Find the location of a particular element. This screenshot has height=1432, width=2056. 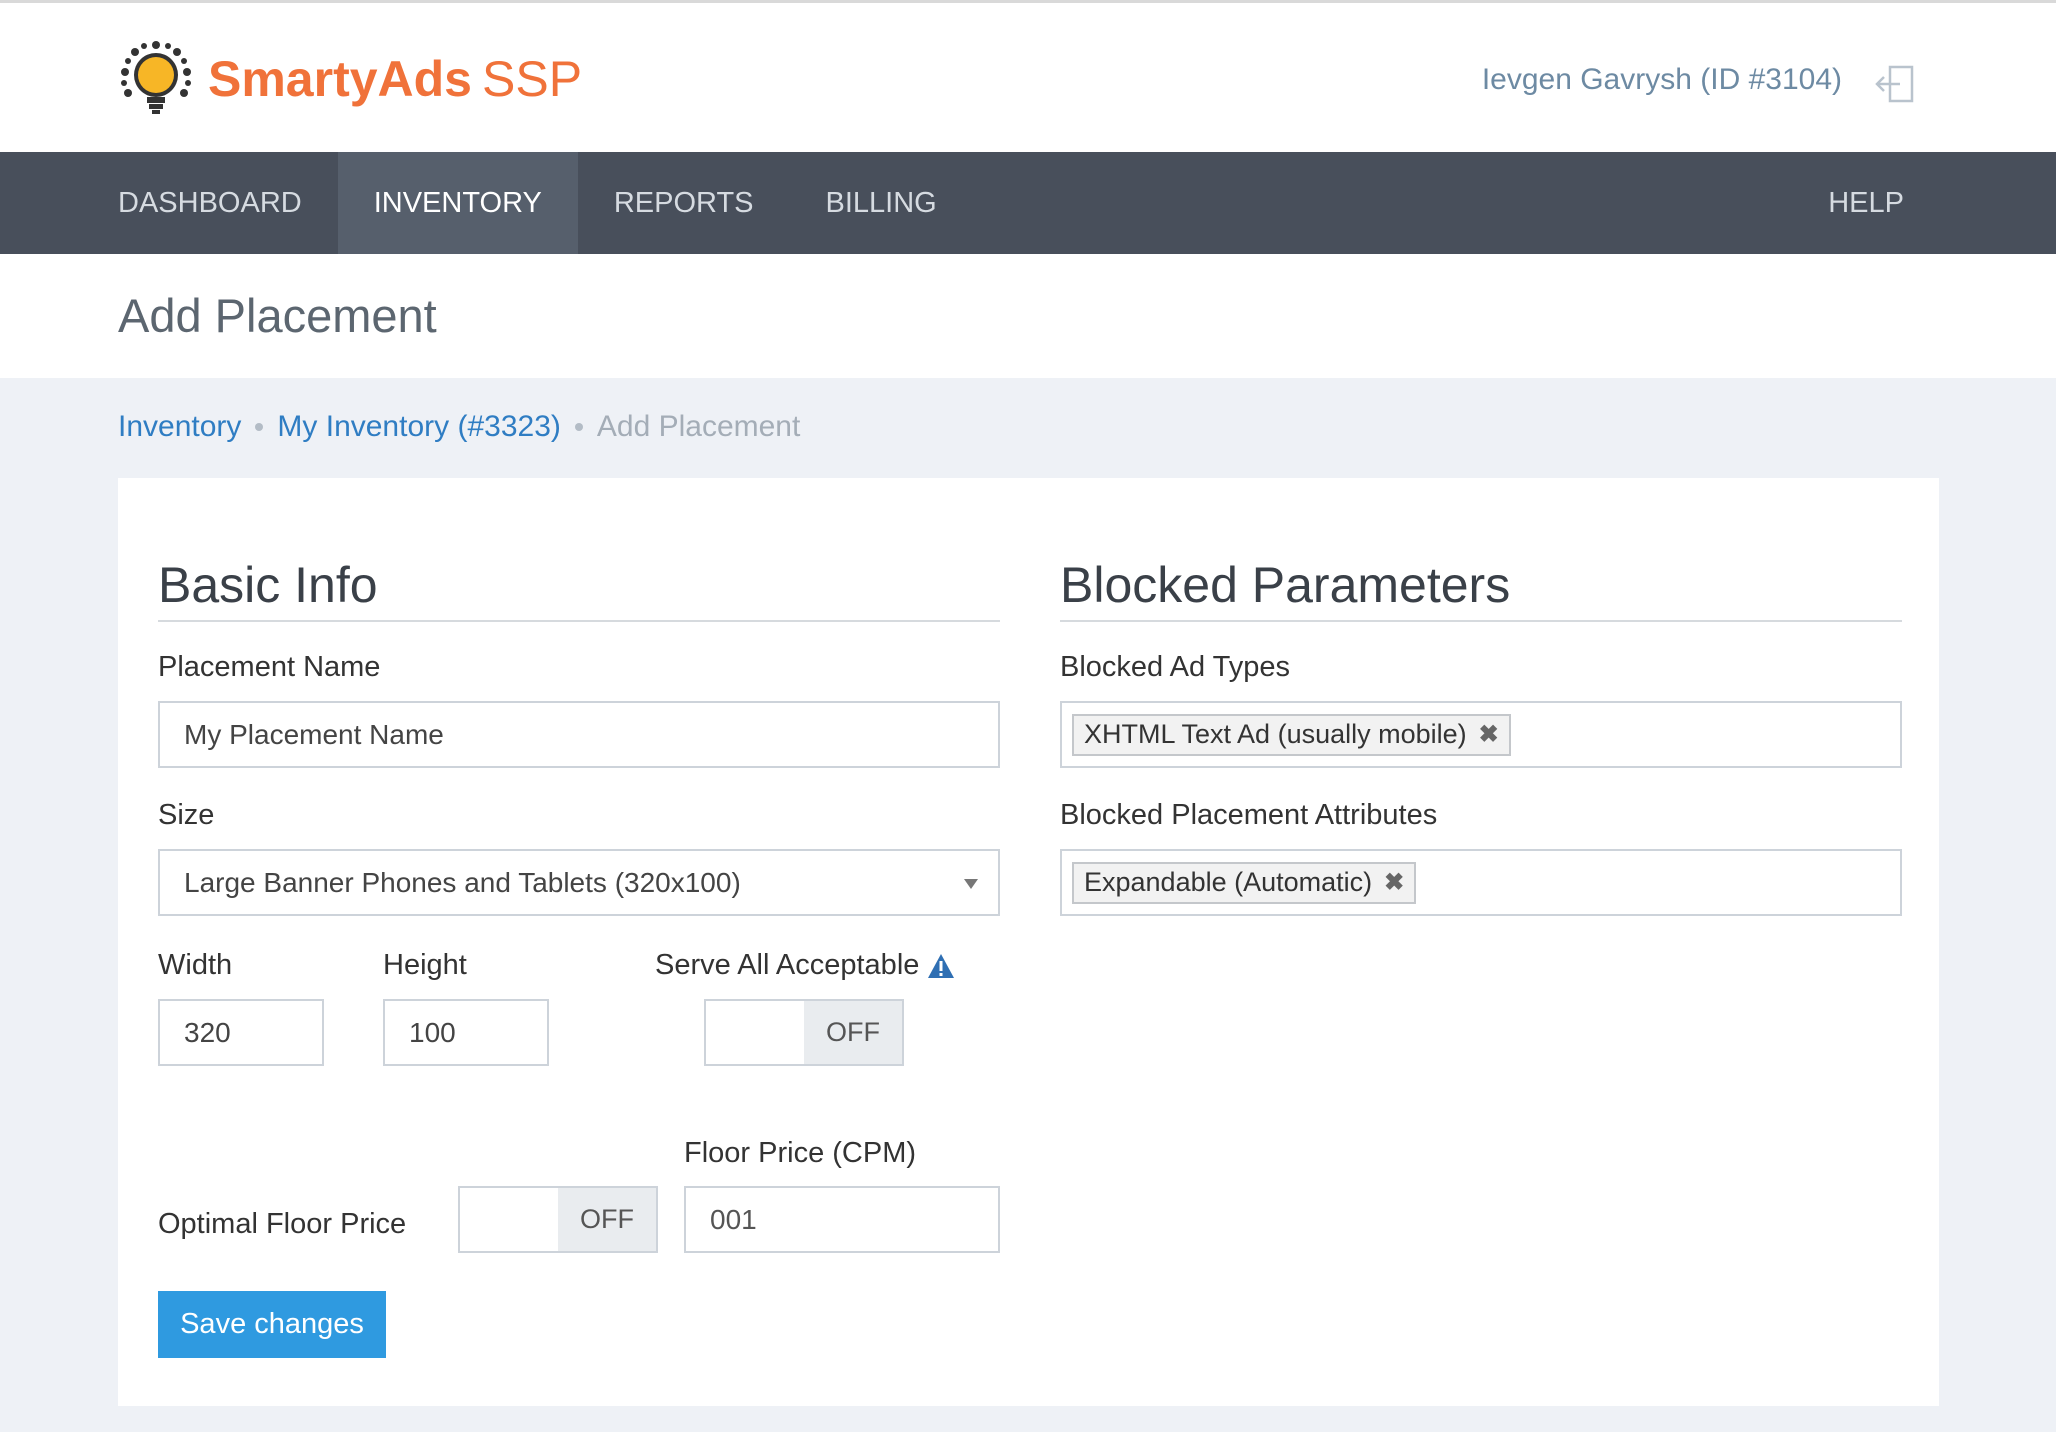

blocked-attrs-input: Expandable (Automatic) ✖ is located at coordinates (1481, 882).